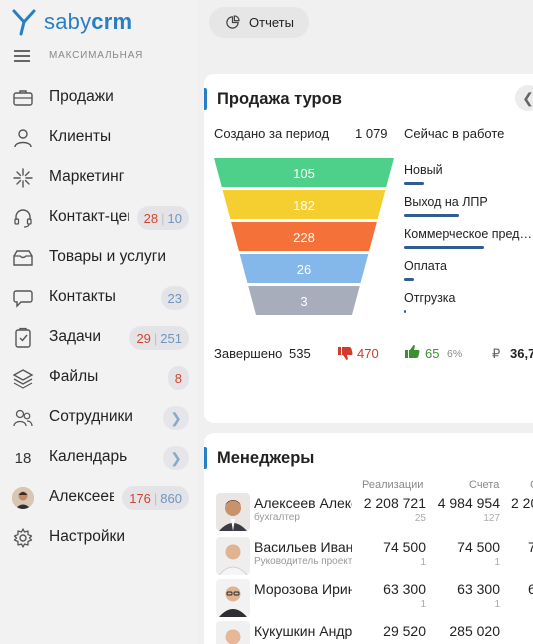 This screenshot has height=644, width=533. Describe the element at coordinates (455, 354) in the screenshot. I see `won-percent: 6%` at that location.